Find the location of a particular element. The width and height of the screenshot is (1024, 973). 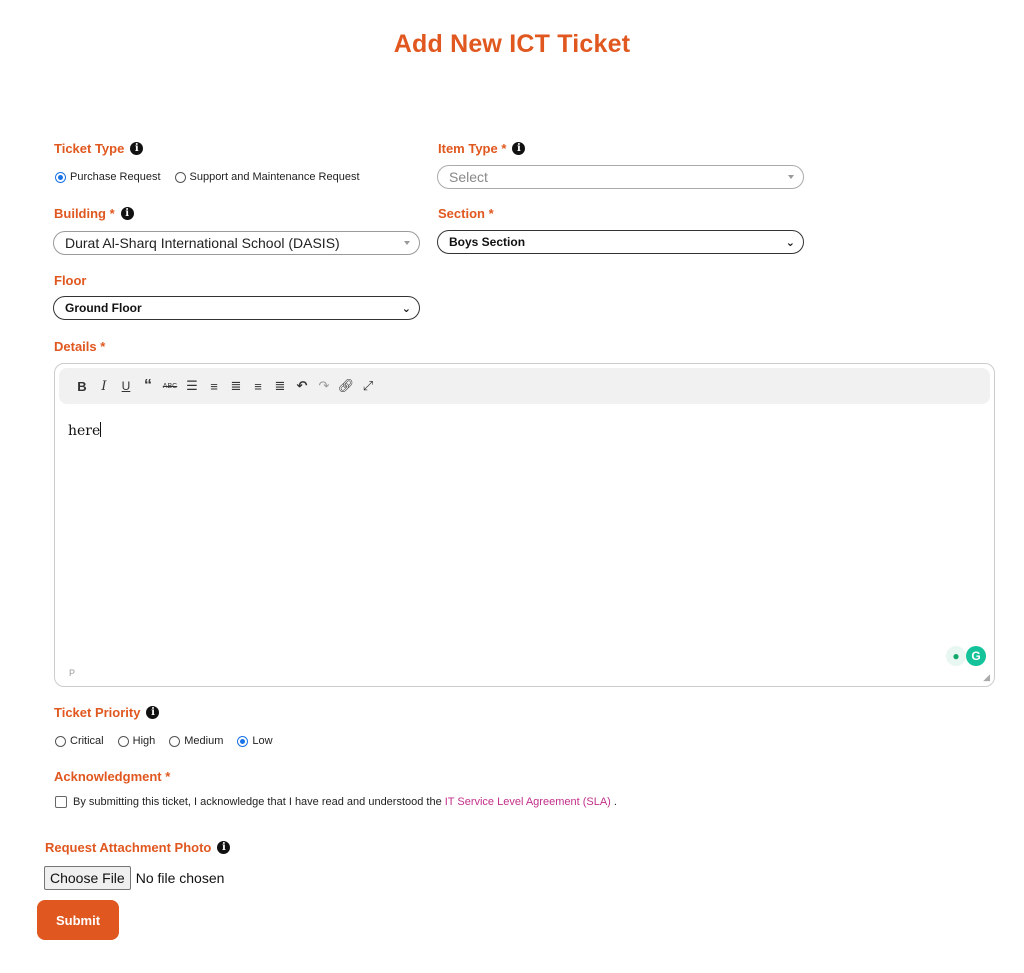

fullscreen-icon: ⤢ is located at coordinates (368, 386).